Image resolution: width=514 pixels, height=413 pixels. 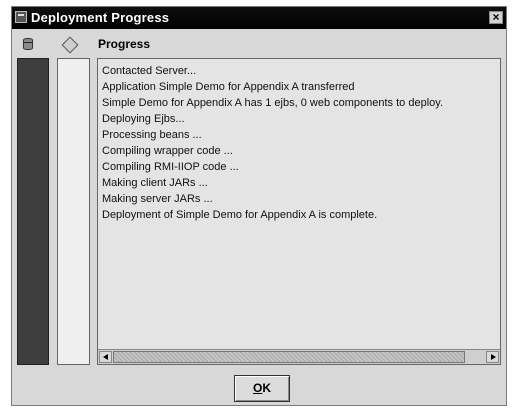 What do you see at coordinates (28, 44) in the screenshot?
I see `database-icon` at bounding box center [28, 44].